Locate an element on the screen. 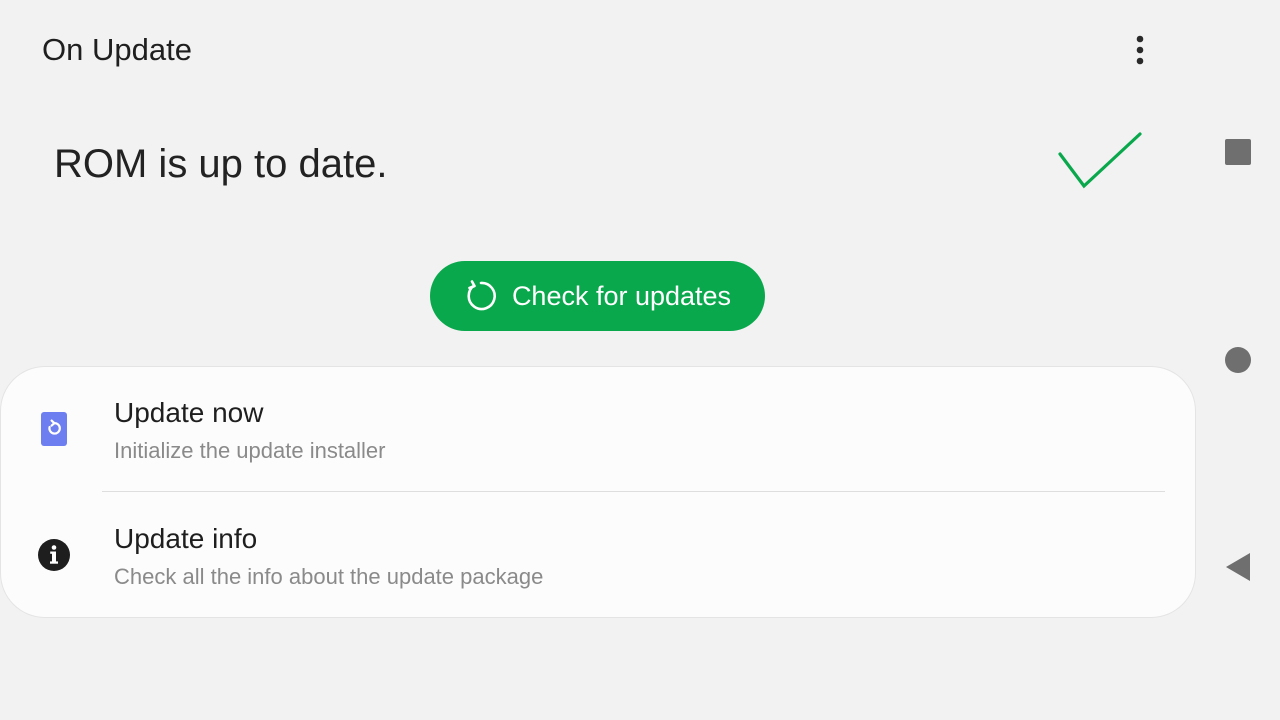 The width and height of the screenshot is (1280, 720). navigation-bar is located at coordinates (1238, 360).